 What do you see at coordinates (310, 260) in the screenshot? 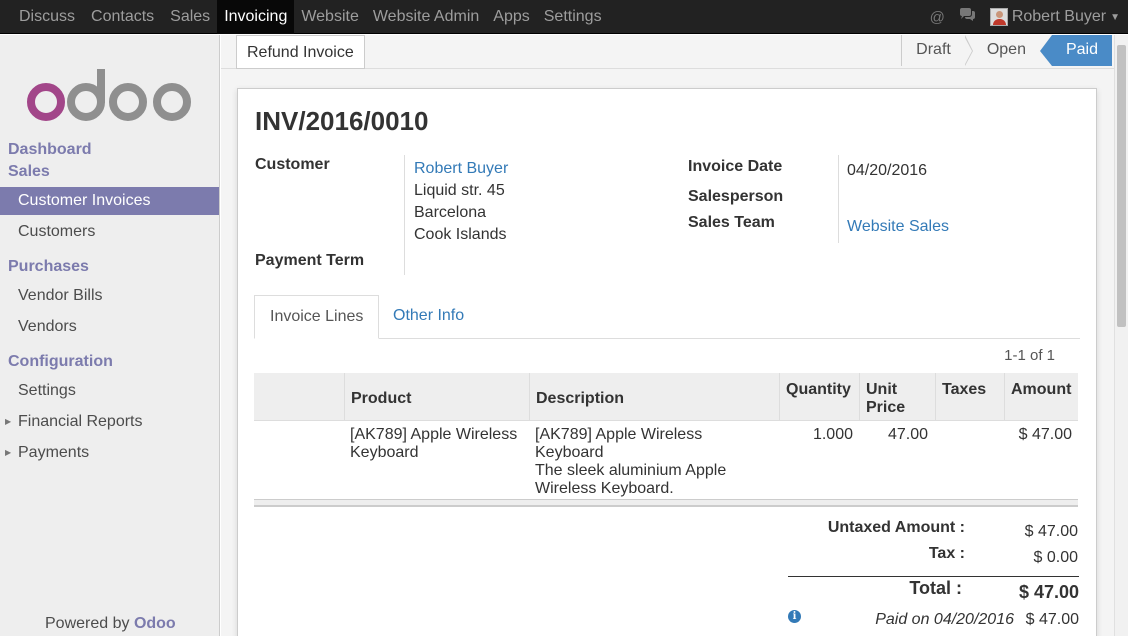
I see `payment-term-label: Payment Term` at bounding box center [310, 260].